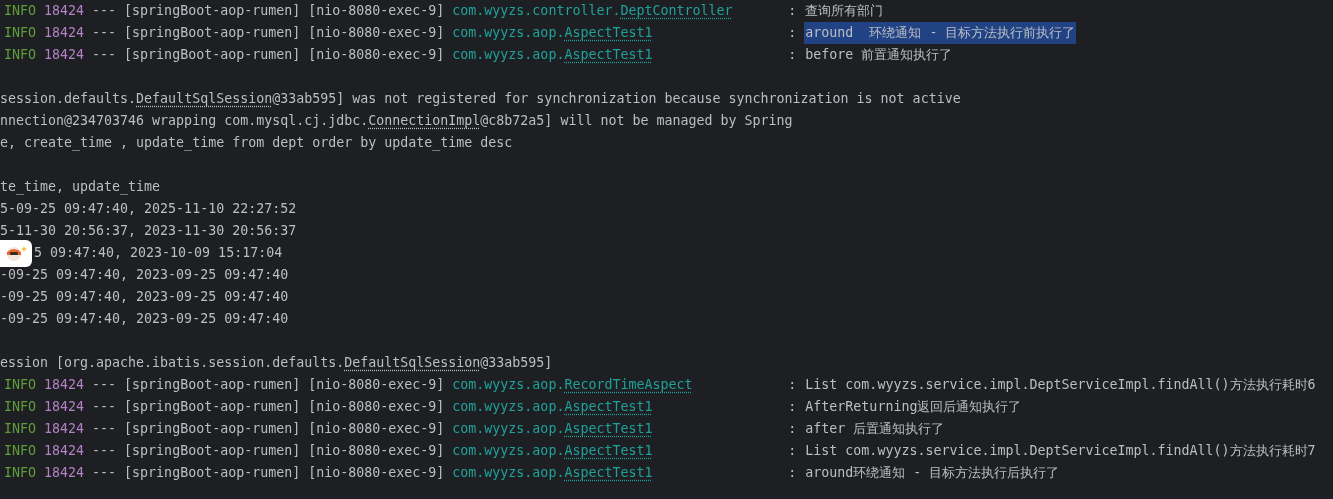 This screenshot has height=499, width=1333. I want to click on console-line: te_time, update_time, so click(80, 187).